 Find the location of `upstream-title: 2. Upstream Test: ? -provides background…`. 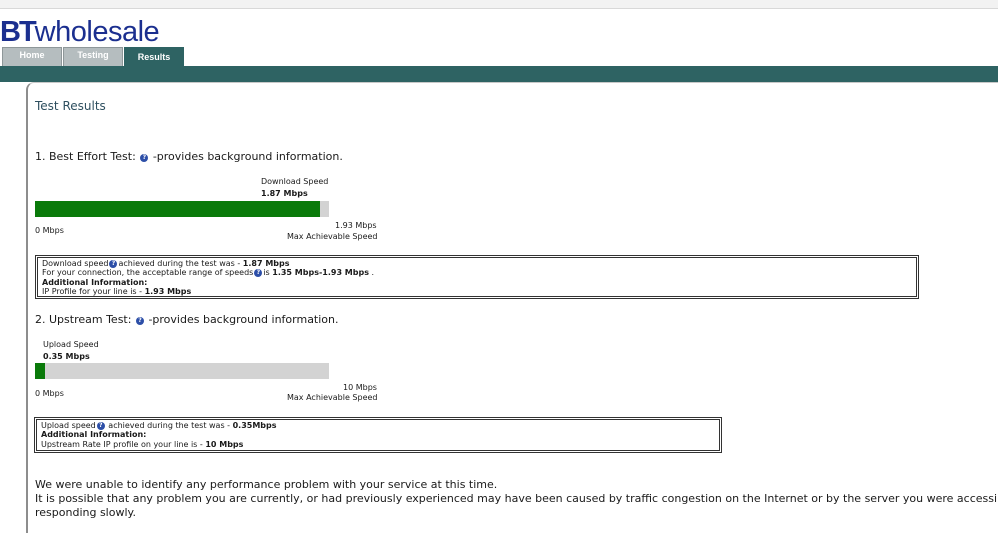

upstream-title: 2. Upstream Test: ? -provides background… is located at coordinates (187, 319).